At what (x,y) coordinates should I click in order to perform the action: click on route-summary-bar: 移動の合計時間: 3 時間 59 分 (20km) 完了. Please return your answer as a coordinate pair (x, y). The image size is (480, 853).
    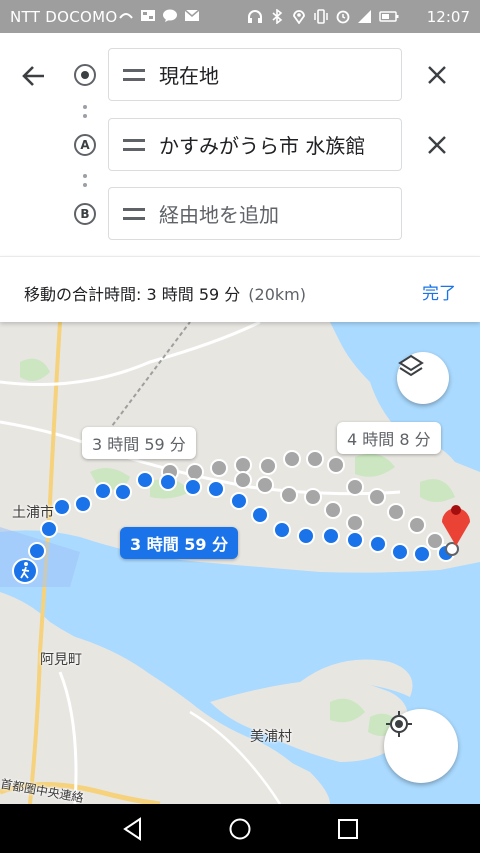
    Looking at the image, I should click on (240, 289).